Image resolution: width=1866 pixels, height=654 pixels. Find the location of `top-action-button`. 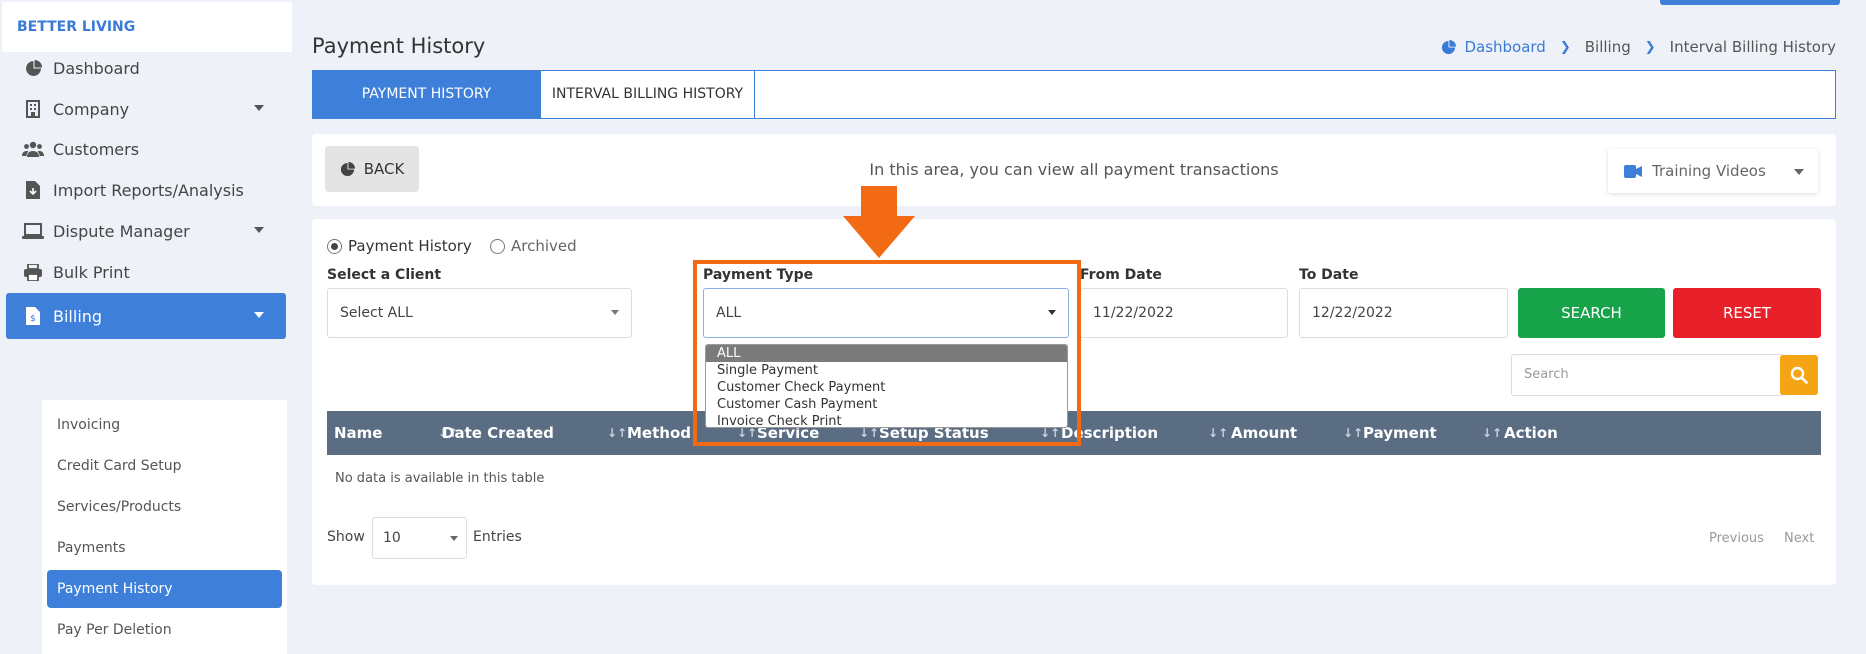

top-action-button is located at coordinates (1750, 2).